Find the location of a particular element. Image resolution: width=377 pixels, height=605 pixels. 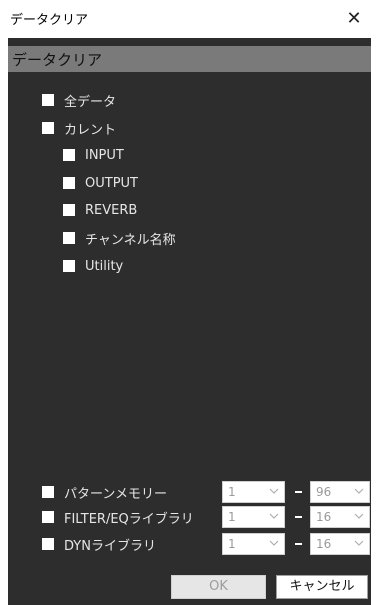

all-data-label: 全データ is located at coordinates (90, 102).